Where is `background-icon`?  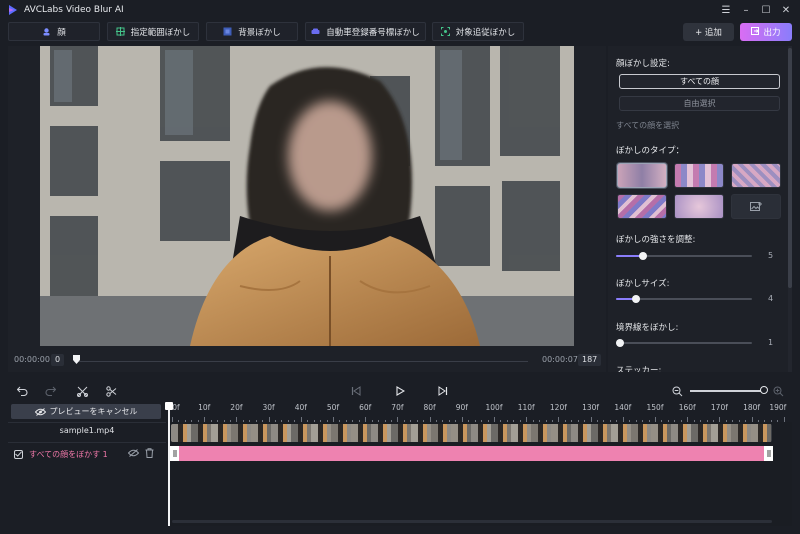 background-icon is located at coordinates (227, 31).